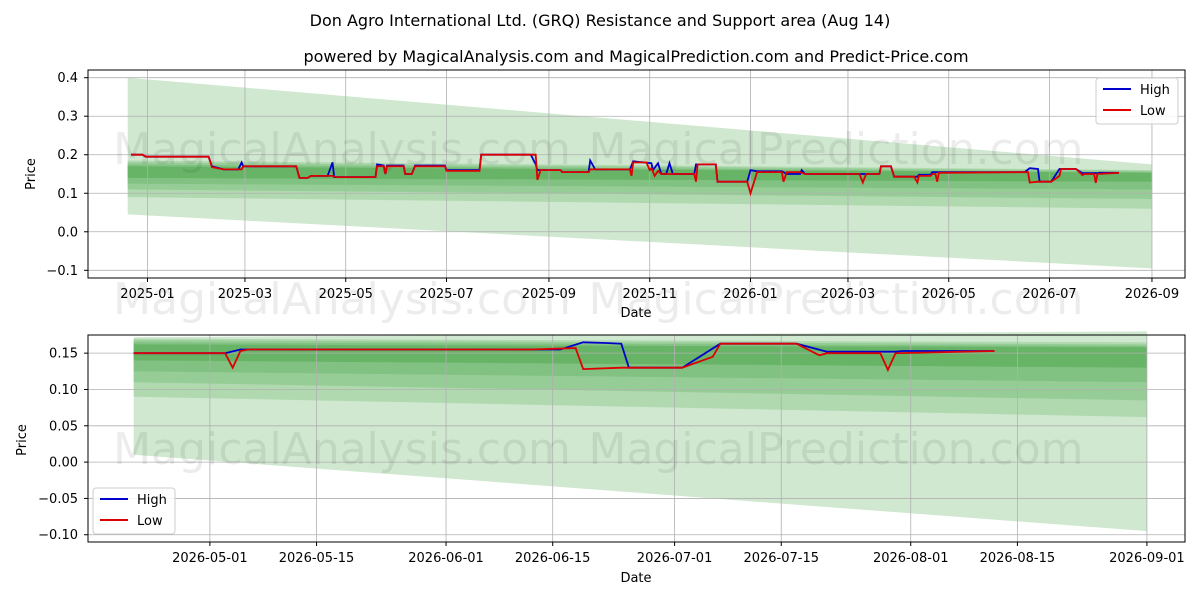 The height and width of the screenshot is (600, 1200). I want to click on top-xtick-label-10: 2026-09, so click(1152, 294).